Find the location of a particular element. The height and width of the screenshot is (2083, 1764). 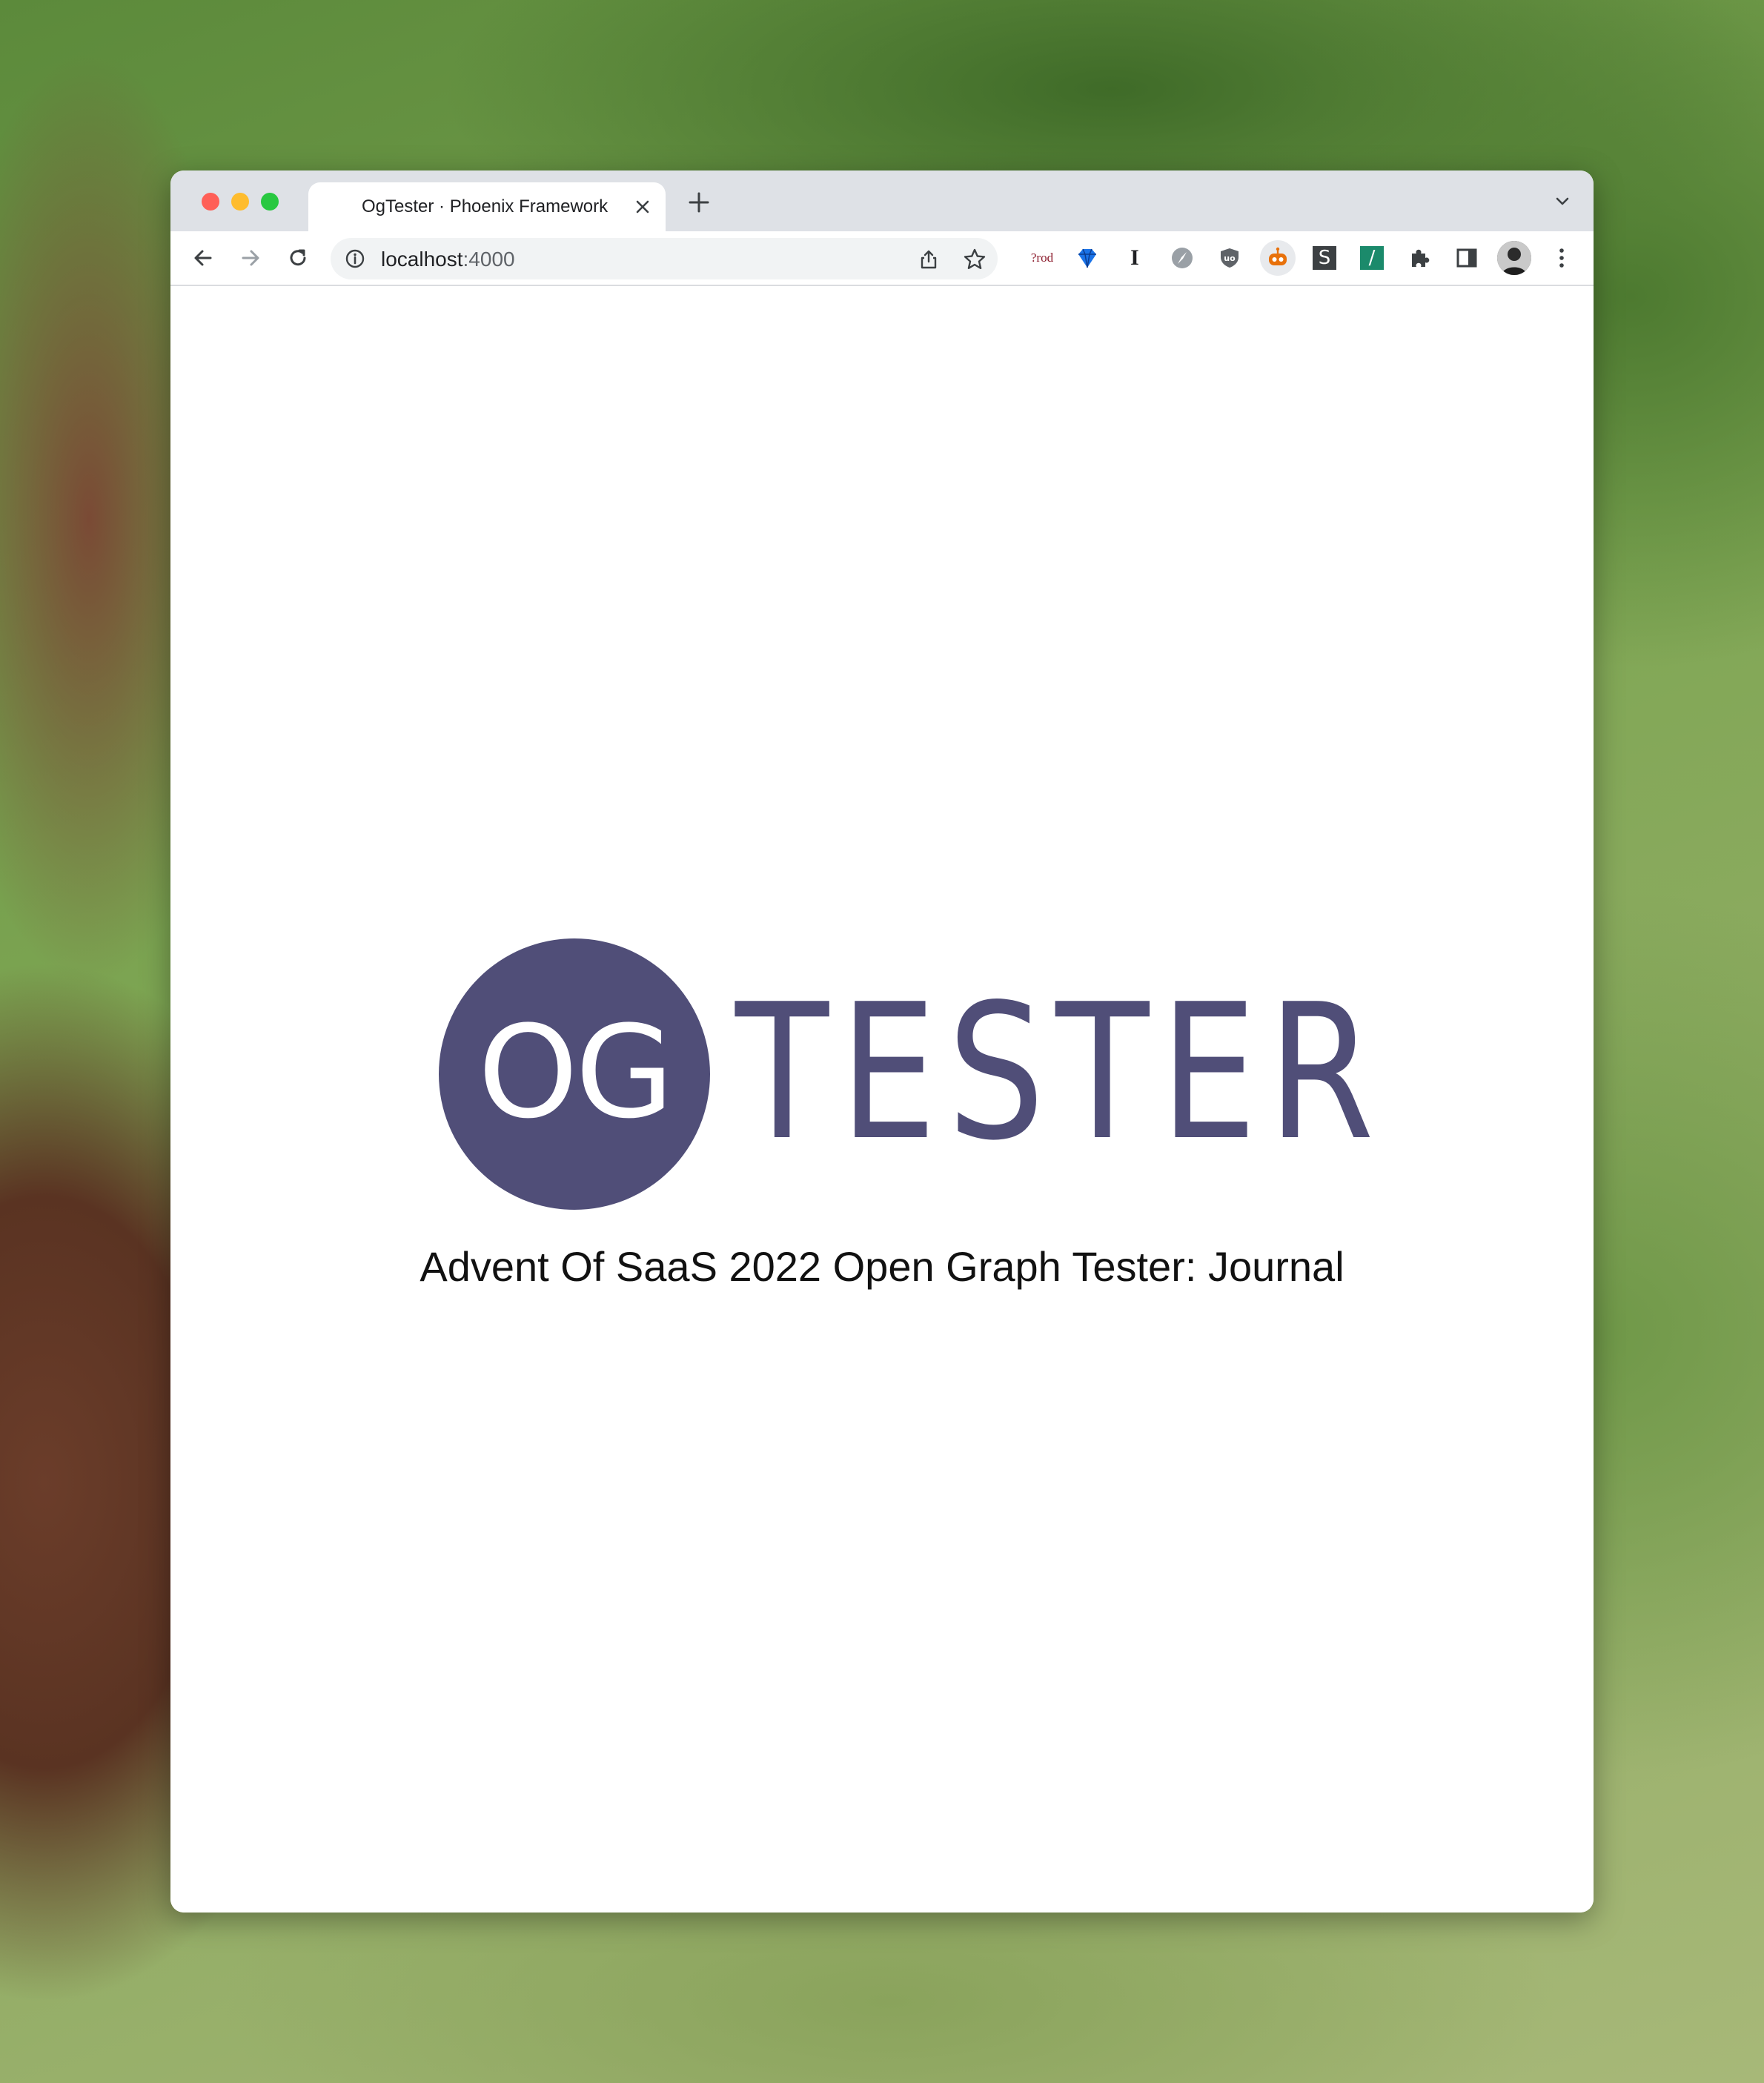

logo-circle: OG is located at coordinates (575, 1074).